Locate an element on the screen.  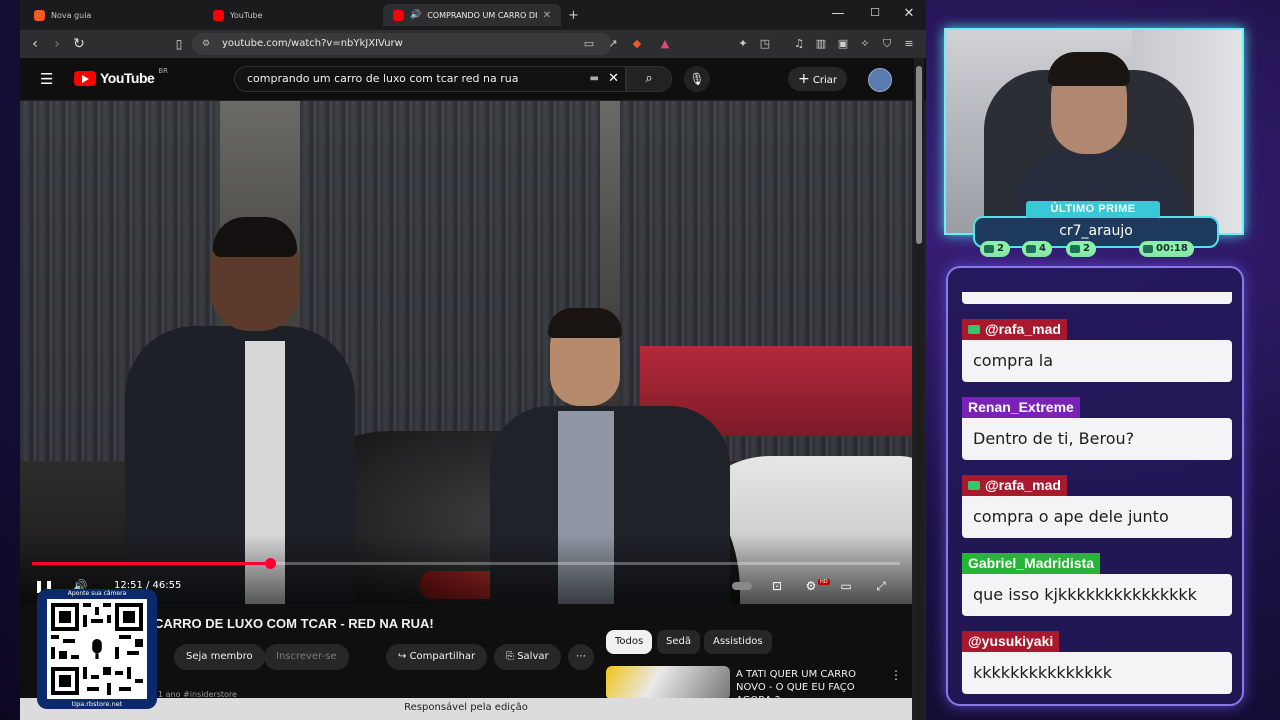
tab-new-tab: Nova guia is located at coordinates (110, 15).